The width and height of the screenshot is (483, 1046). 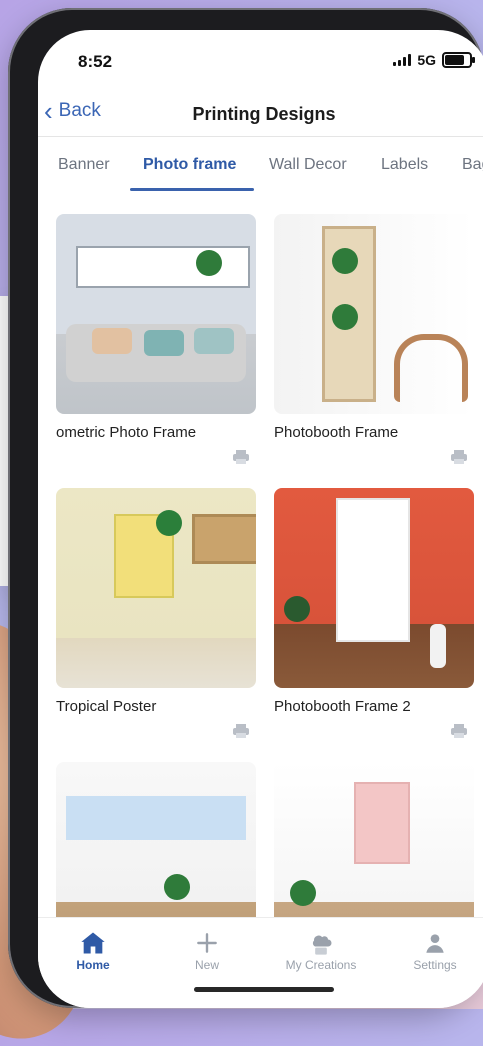 What do you see at coordinates (264, 989) in the screenshot?
I see `home-indicator` at bounding box center [264, 989].